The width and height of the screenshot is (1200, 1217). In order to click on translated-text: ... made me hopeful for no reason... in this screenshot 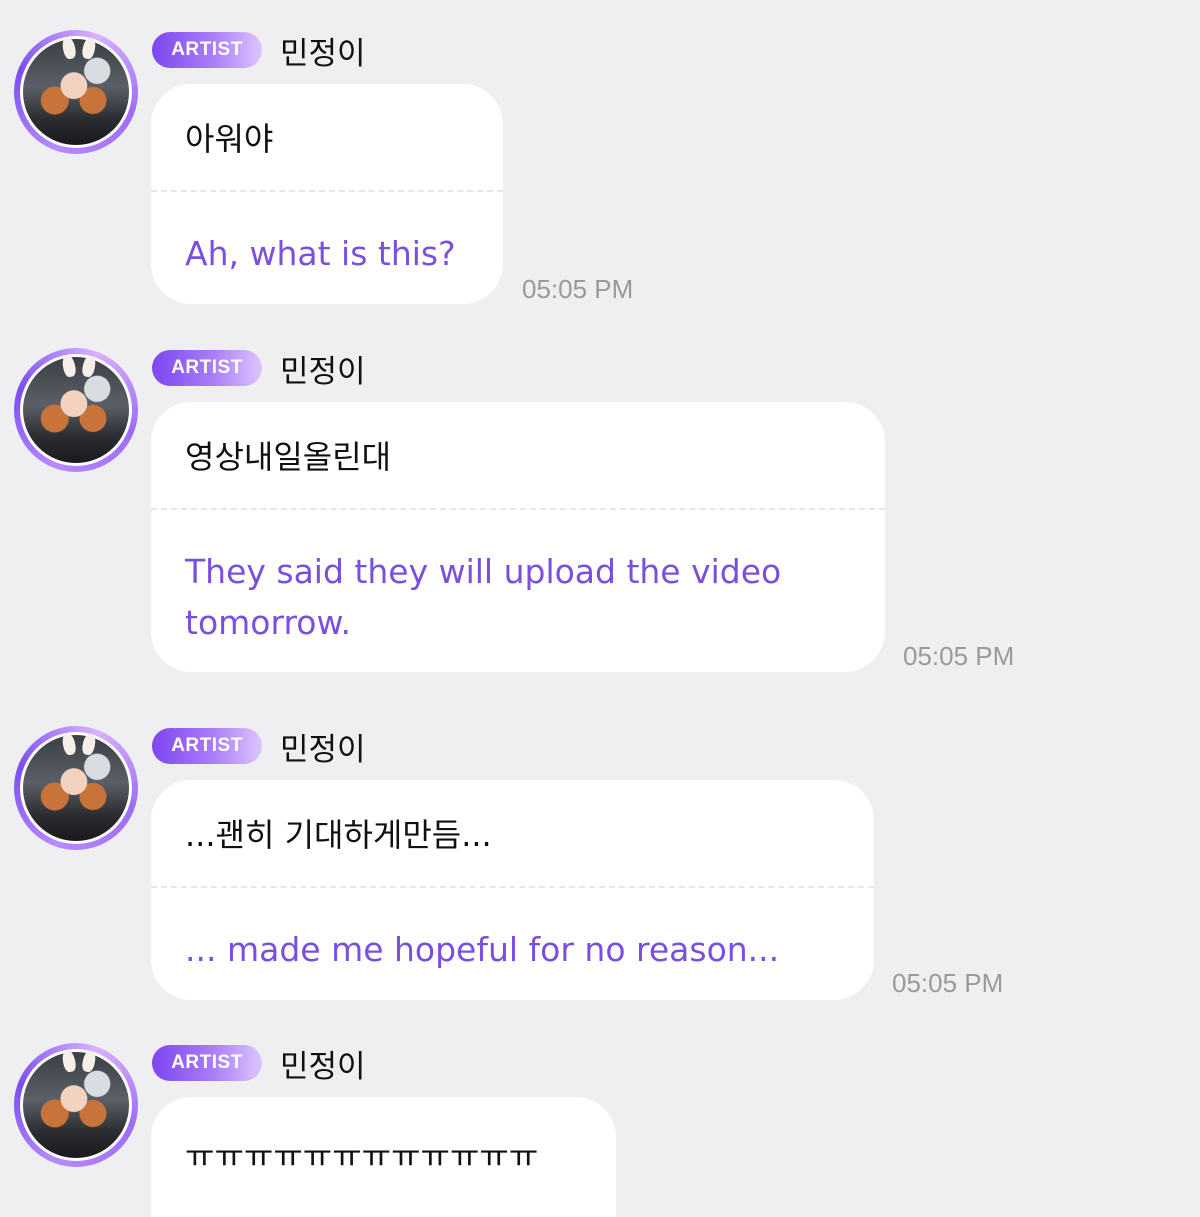, I will do `click(482, 949)`.